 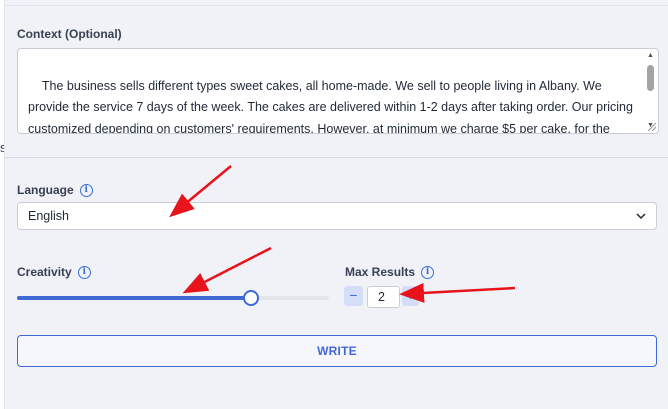 I want to click on creativity-info-icon: i, so click(x=84, y=272).